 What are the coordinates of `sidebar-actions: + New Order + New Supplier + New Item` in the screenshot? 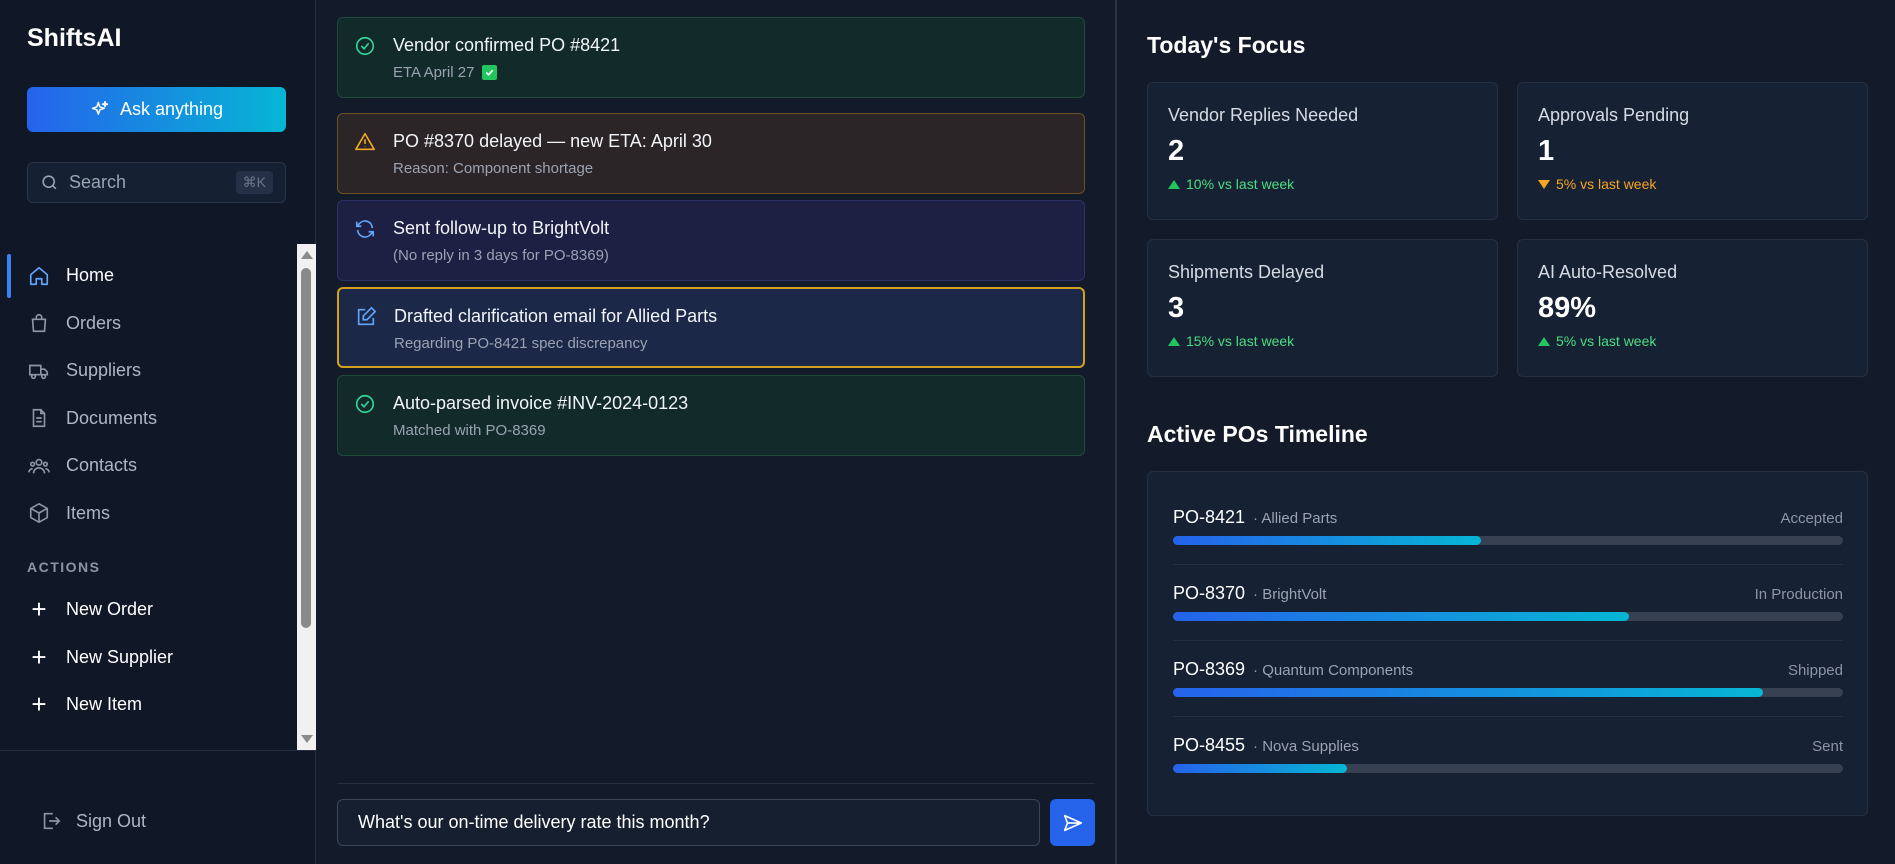 It's located at (148, 657).